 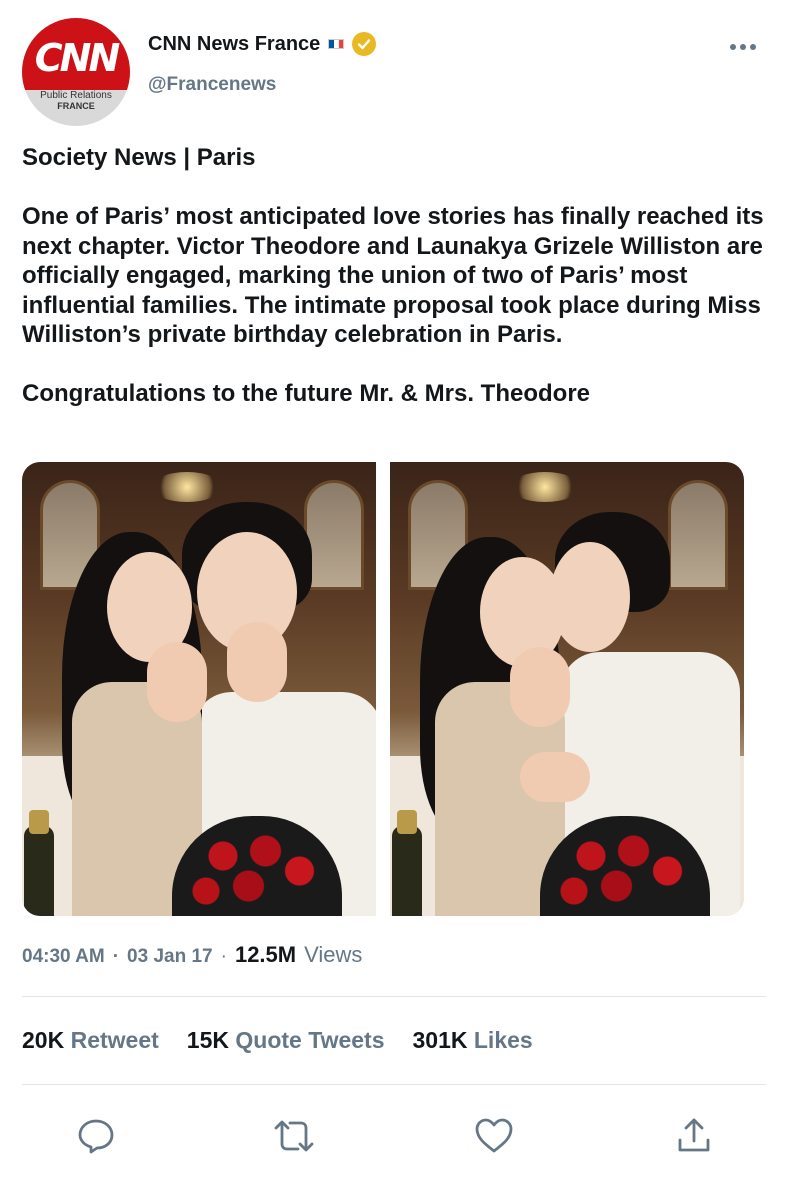 What do you see at coordinates (310, 1040) in the screenshot?
I see `quotes-label: Quote Tweets` at bounding box center [310, 1040].